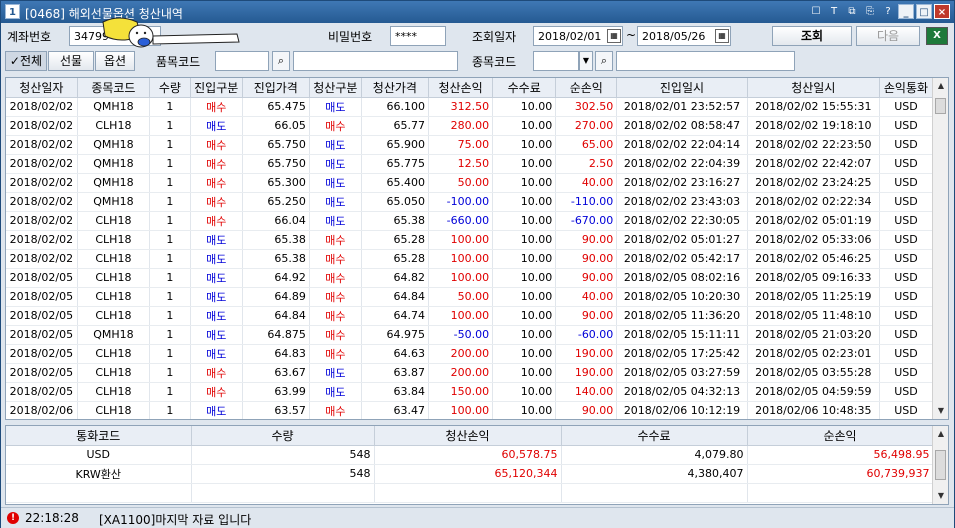 The height and width of the screenshot is (528, 955). Describe the element at coordinates (524, 88) in the screenshot. I see `column-header: 수수료` at that location.